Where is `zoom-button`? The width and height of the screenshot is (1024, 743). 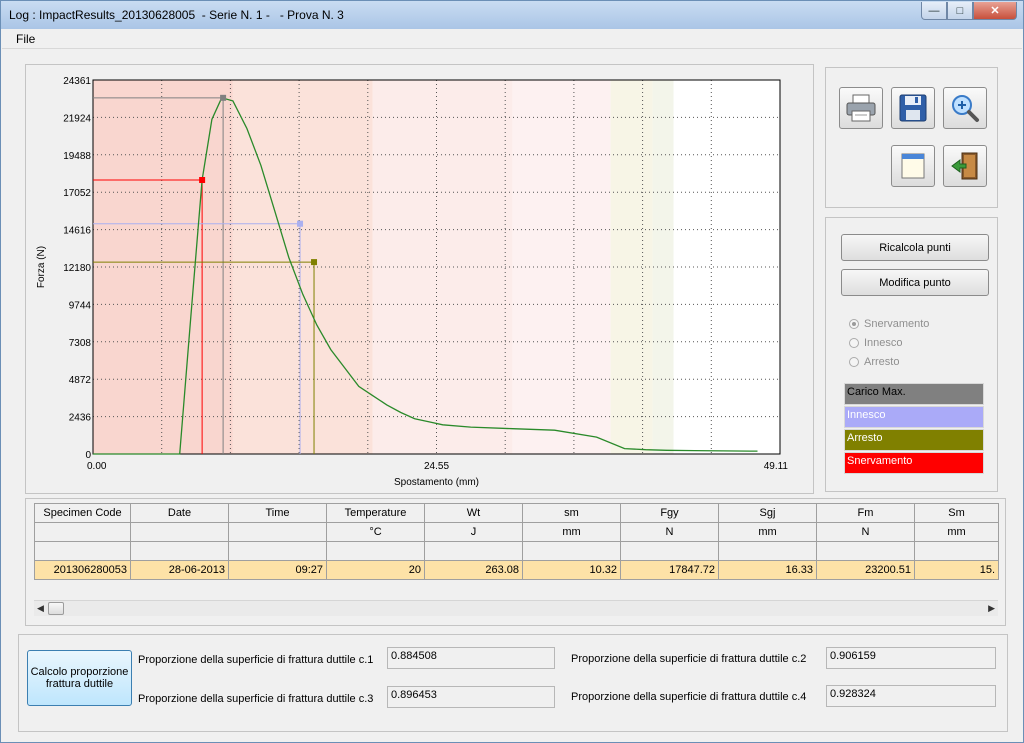
zoom-button is located at coordinates (965, 108).